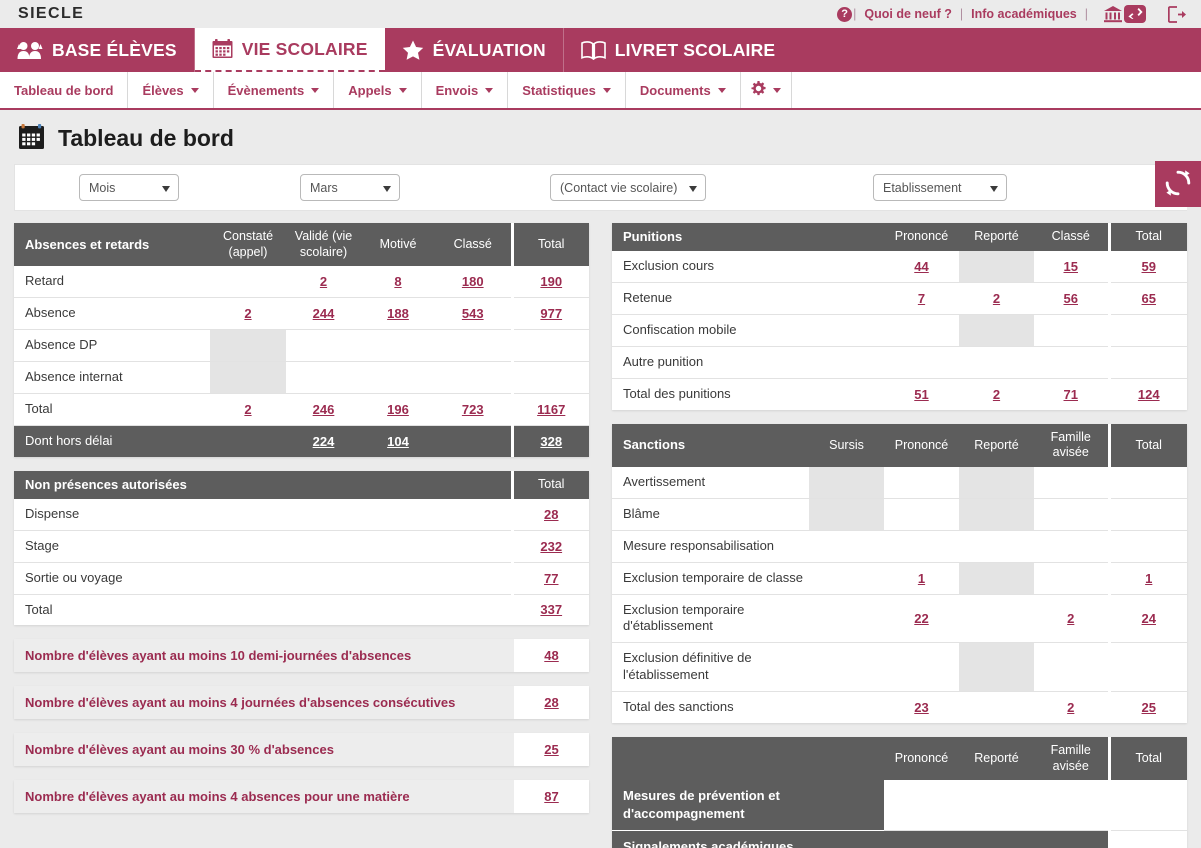 The image size is (1201, 848). I want to click on cell-link: 244, so click(324, 313).